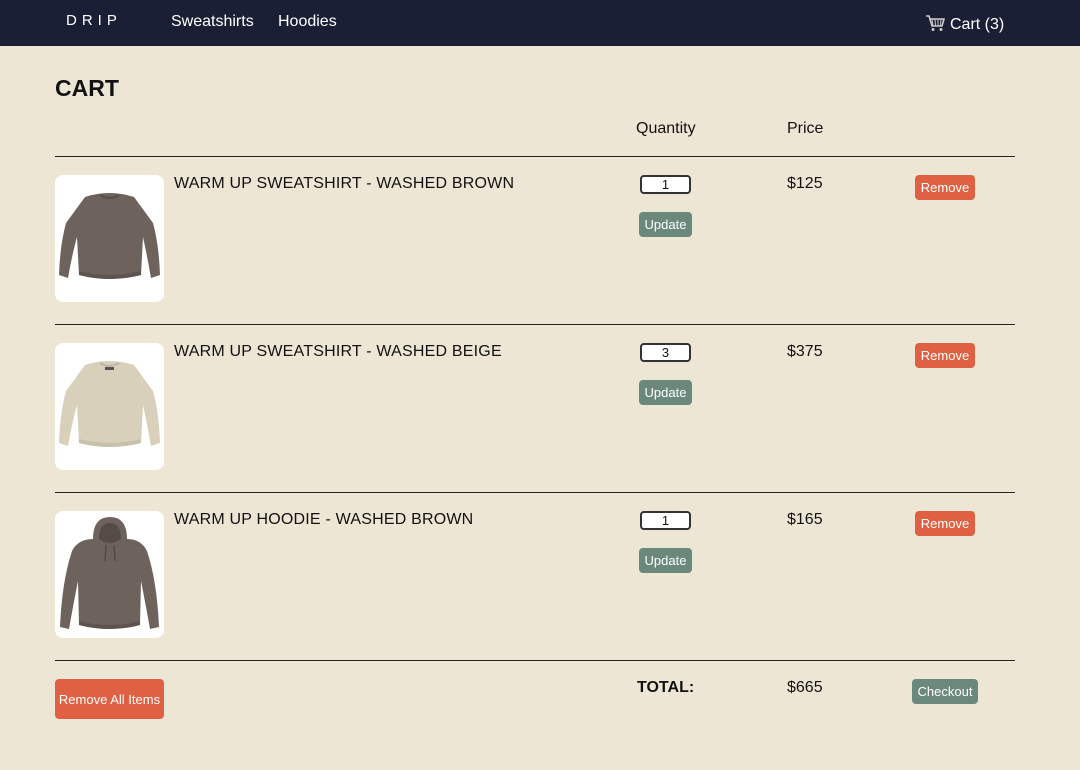  I want to click on page-title: CART, so click(87, 88).